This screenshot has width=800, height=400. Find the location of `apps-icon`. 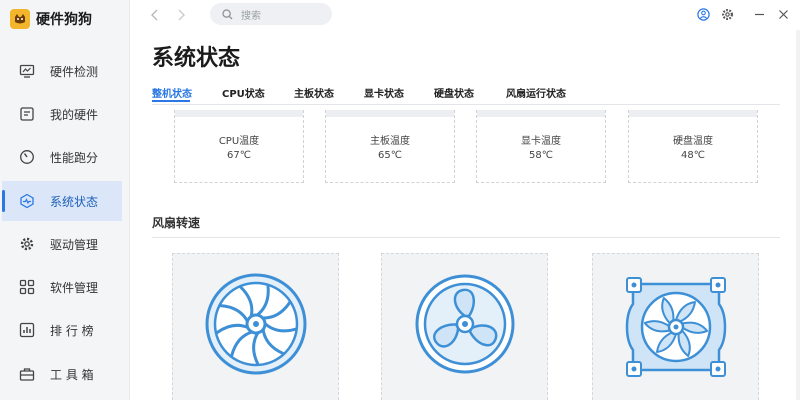

apps-icon is located at coordinates (27, 287).